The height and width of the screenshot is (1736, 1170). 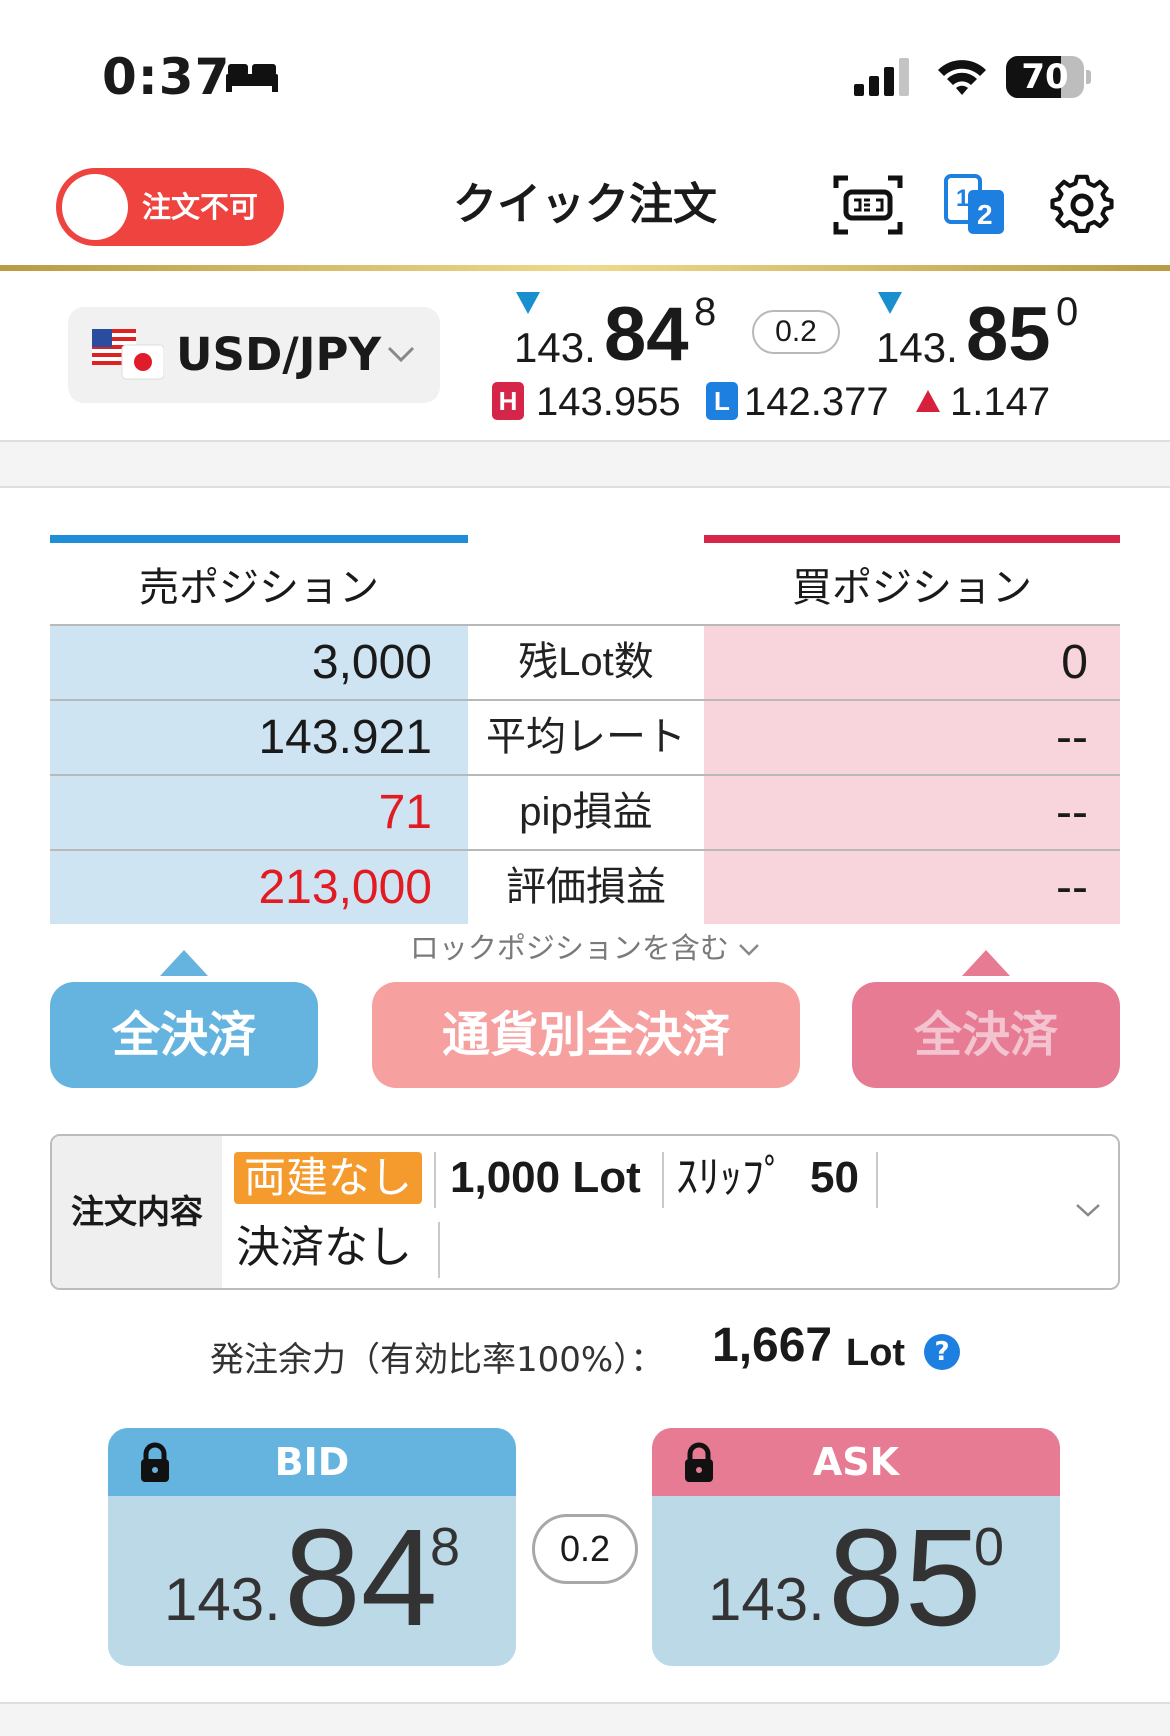 I want to click on row-label: 評価損益, so click(x=586, y=887).